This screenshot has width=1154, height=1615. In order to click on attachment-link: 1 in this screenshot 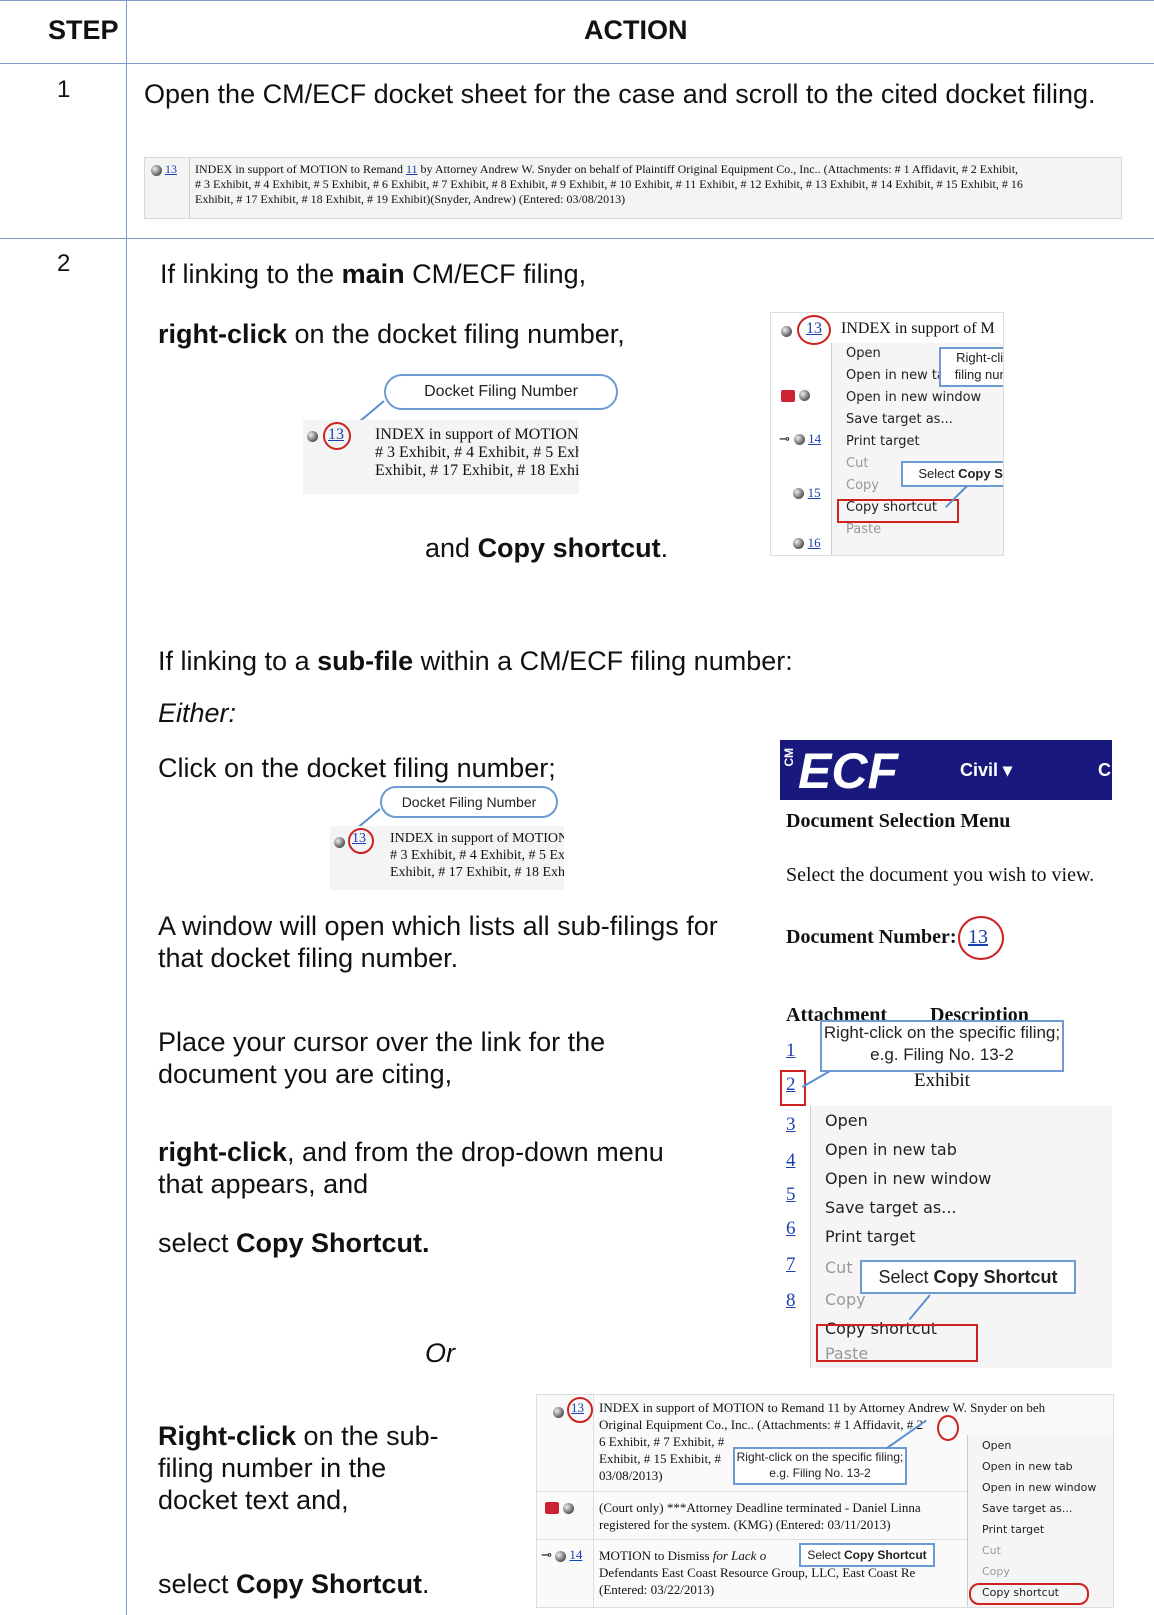, I will do `click(791, 1051)`.